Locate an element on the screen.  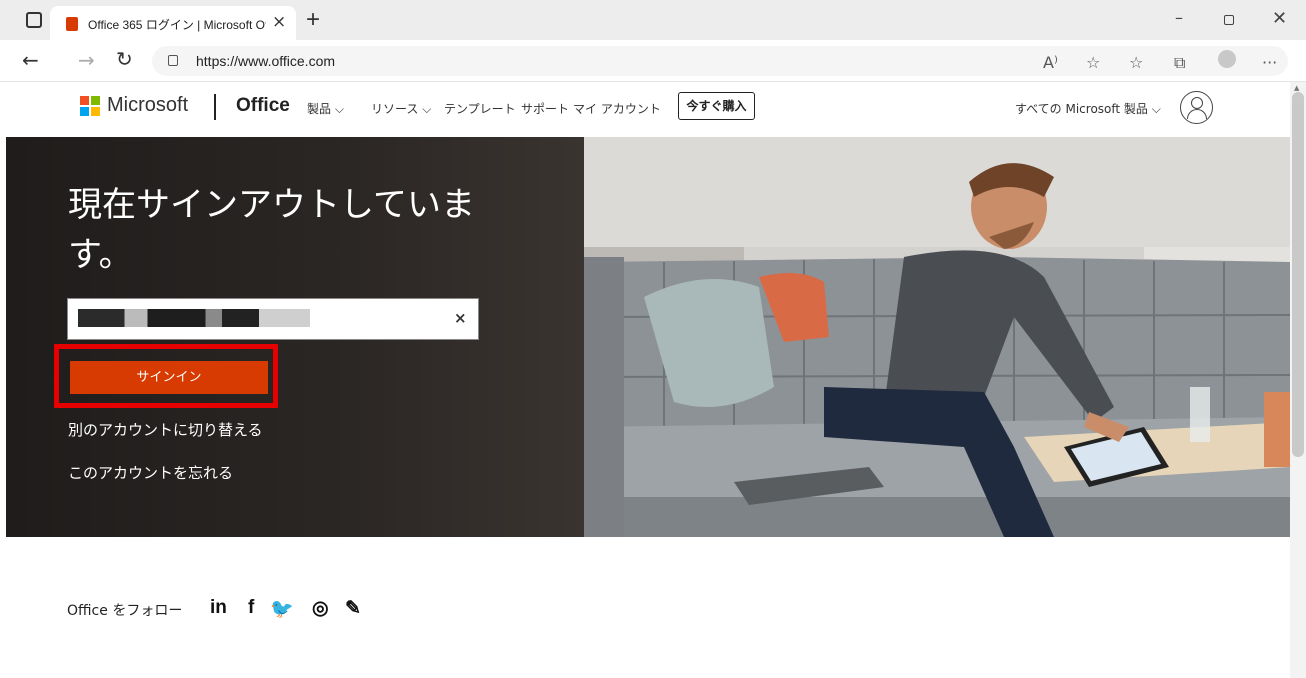
signin-button: サインイン is located at coordinates (169, 377).